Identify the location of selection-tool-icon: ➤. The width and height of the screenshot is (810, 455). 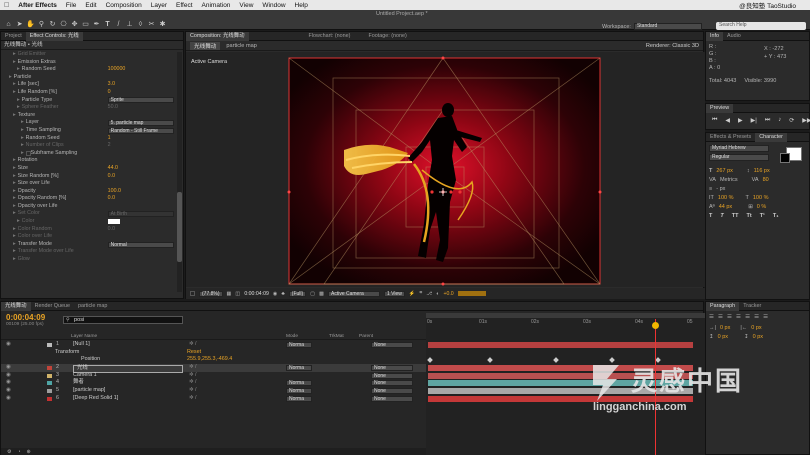
(19, 24).